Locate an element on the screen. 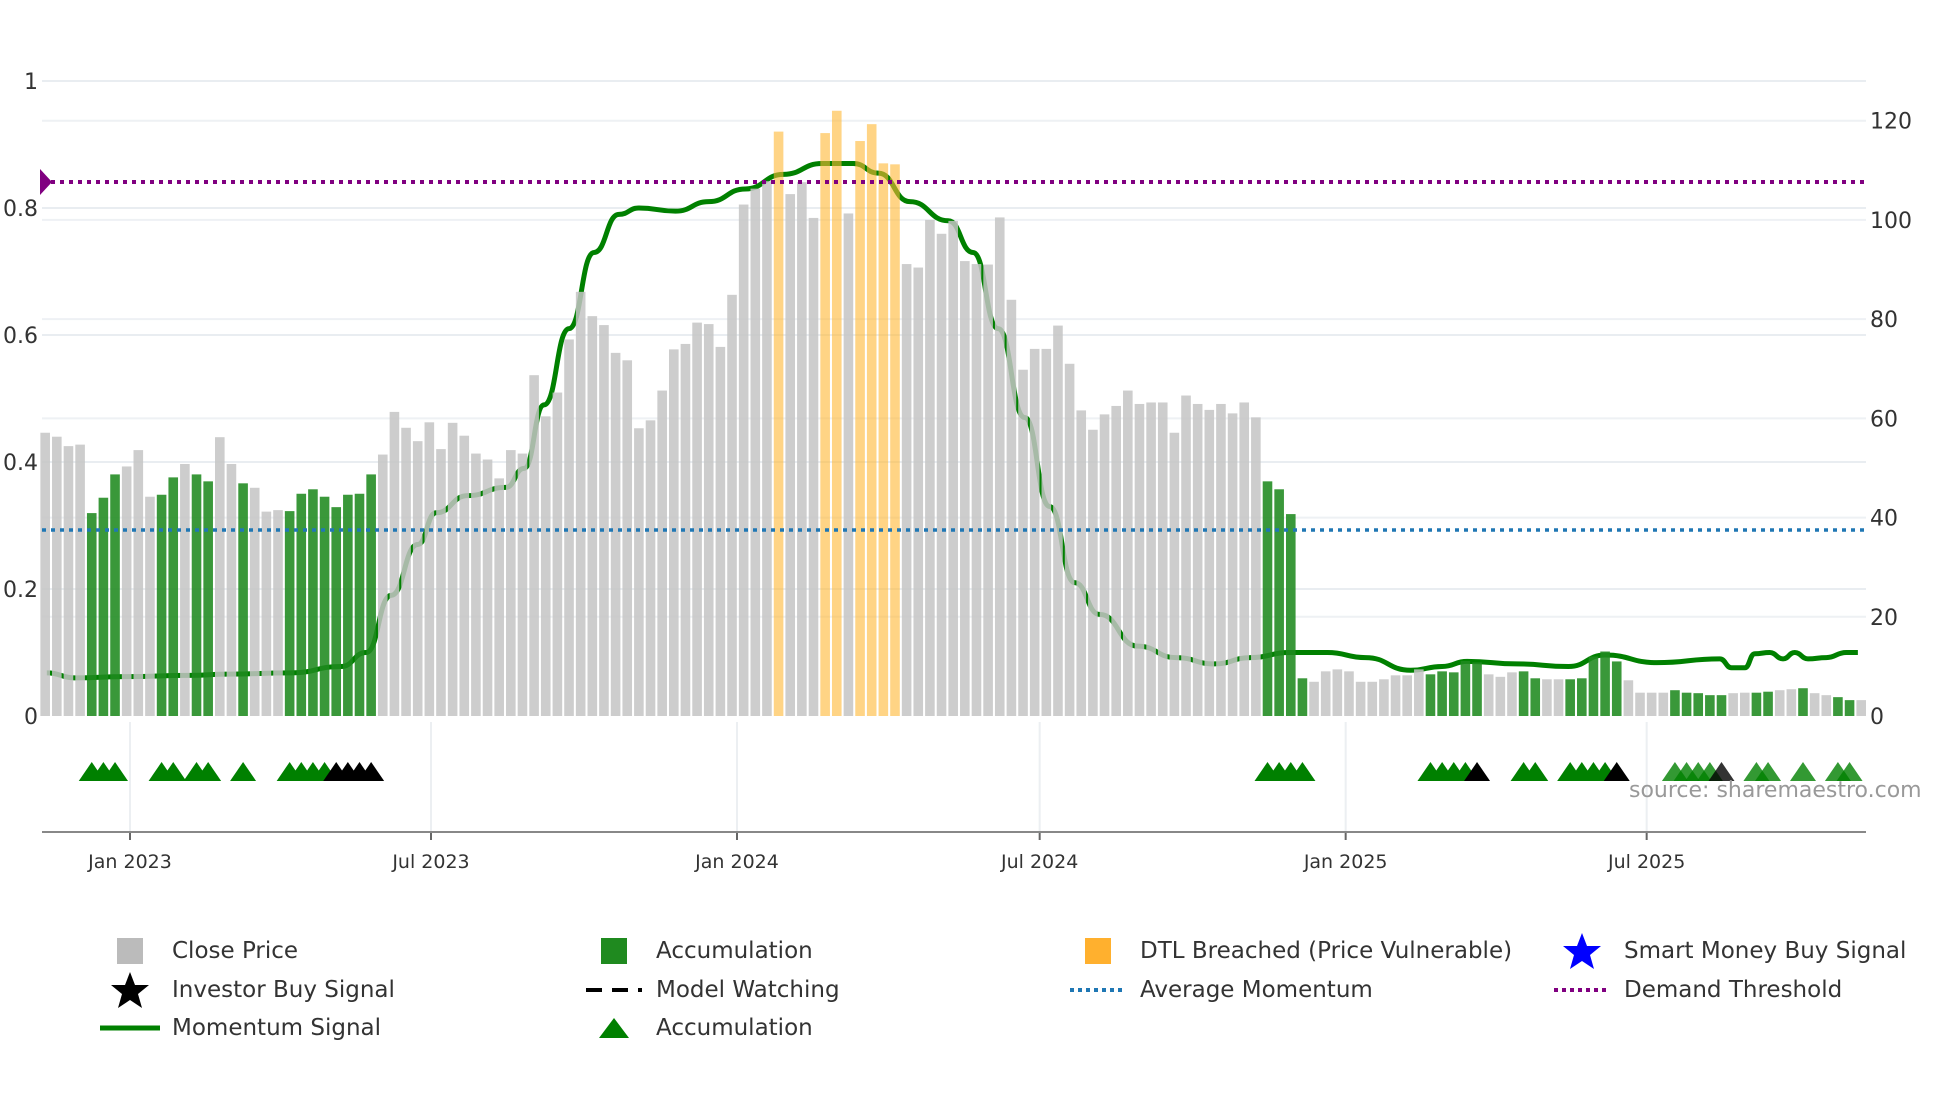 This screenshot has width=1960, height=1102. x-tick-label: Jan 2024 is located at coordinates (736, 862).